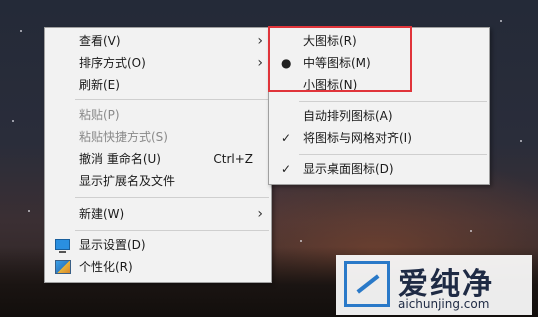 The width and height of the screenshot is (538, 317). Describe the element at coordinates (100, 41) in the screenshot. I see `menu-item-label: 查看(V)` at that location.